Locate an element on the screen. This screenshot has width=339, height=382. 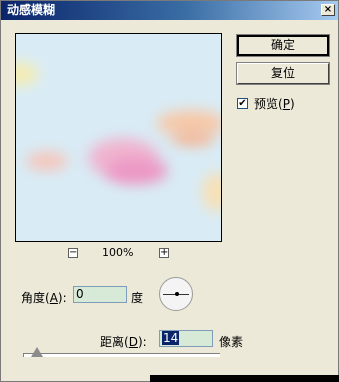
angle-dial-center is located at coordinates (177, 294).